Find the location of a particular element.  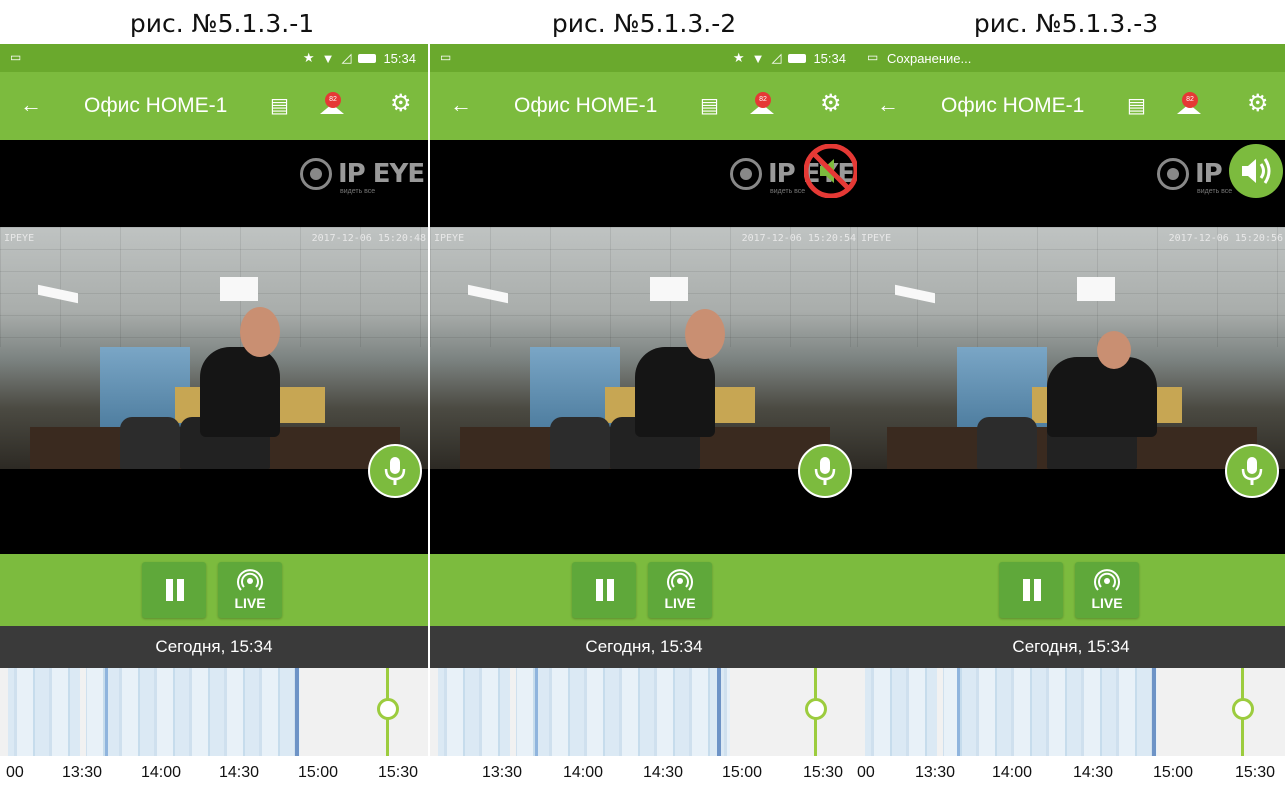

speaker-muted-icon is located at coordinates (830, 171).